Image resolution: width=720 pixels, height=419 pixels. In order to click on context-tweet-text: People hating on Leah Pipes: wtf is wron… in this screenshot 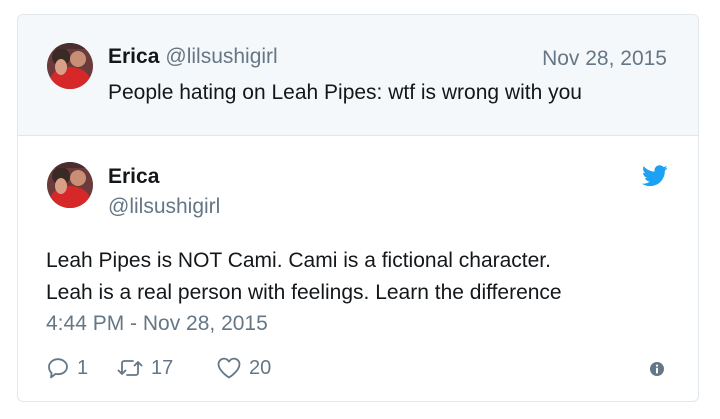, I will do `click(345, 92)`.